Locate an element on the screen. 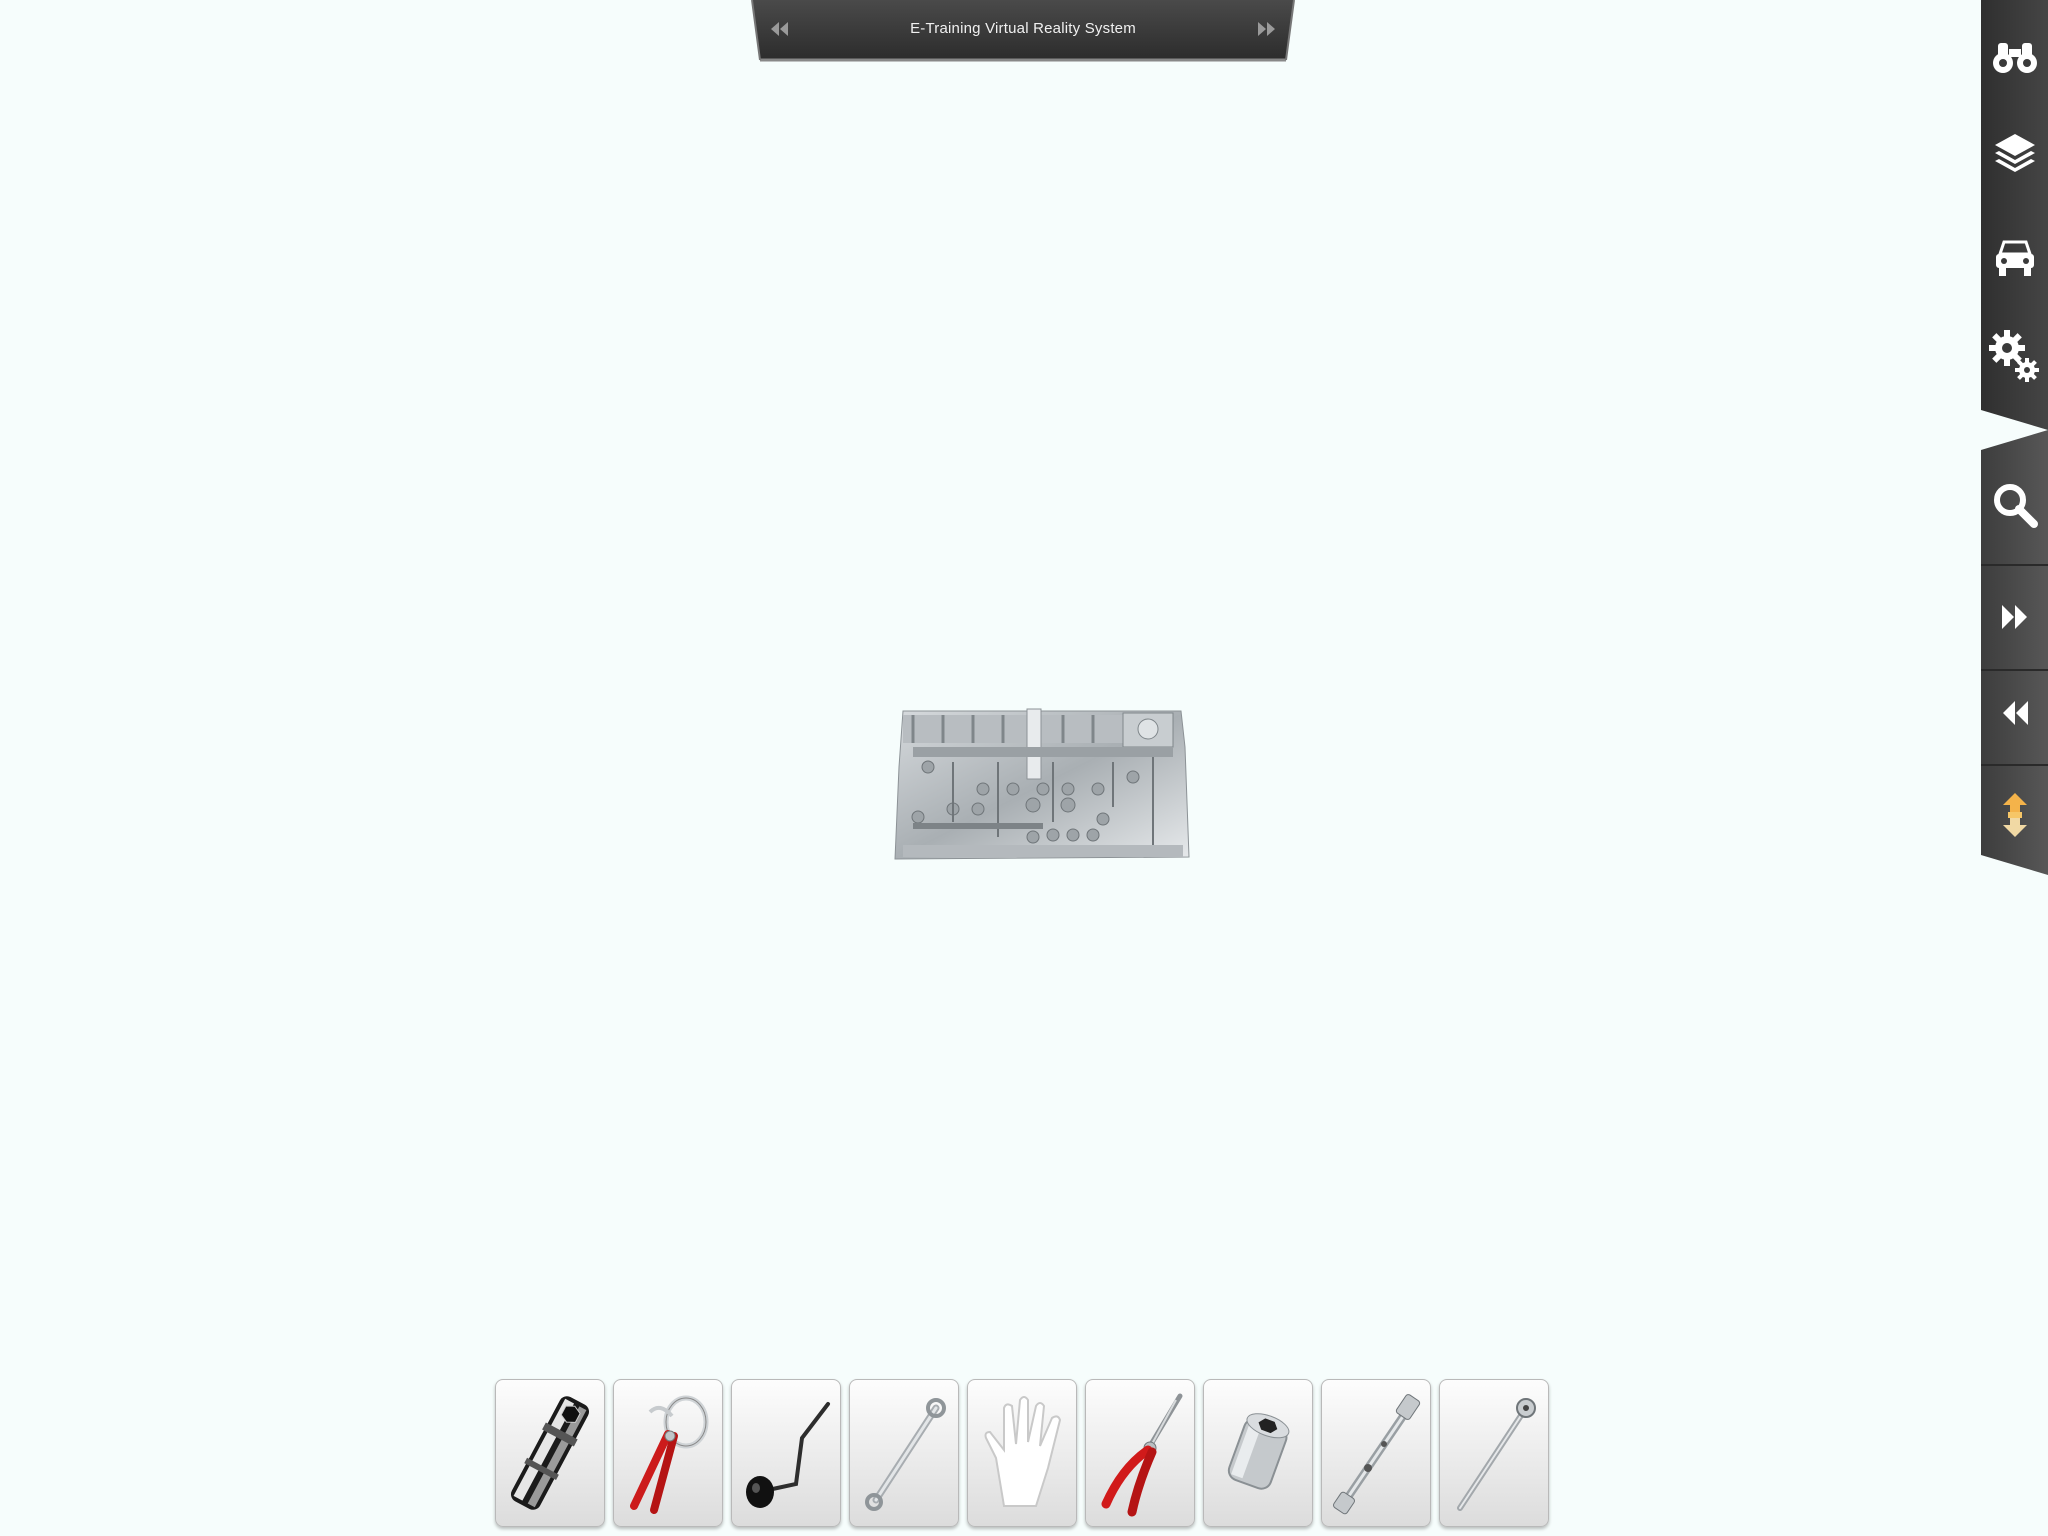  extension-bar-icon is located at coordinates (1376, 1454).